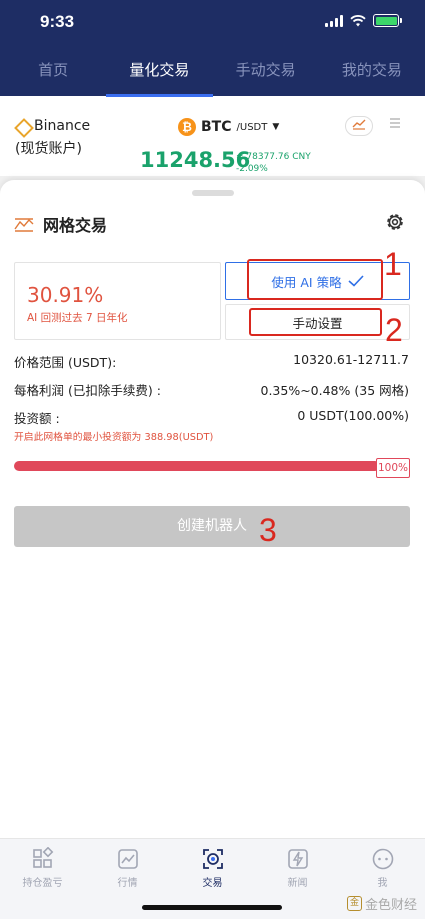 This screenshot has width=425, height=919. What do you see at coordinates (276, 127) in the screenshot?
I see `caret-down-icon: ▼` at bounding box center [276, 127].